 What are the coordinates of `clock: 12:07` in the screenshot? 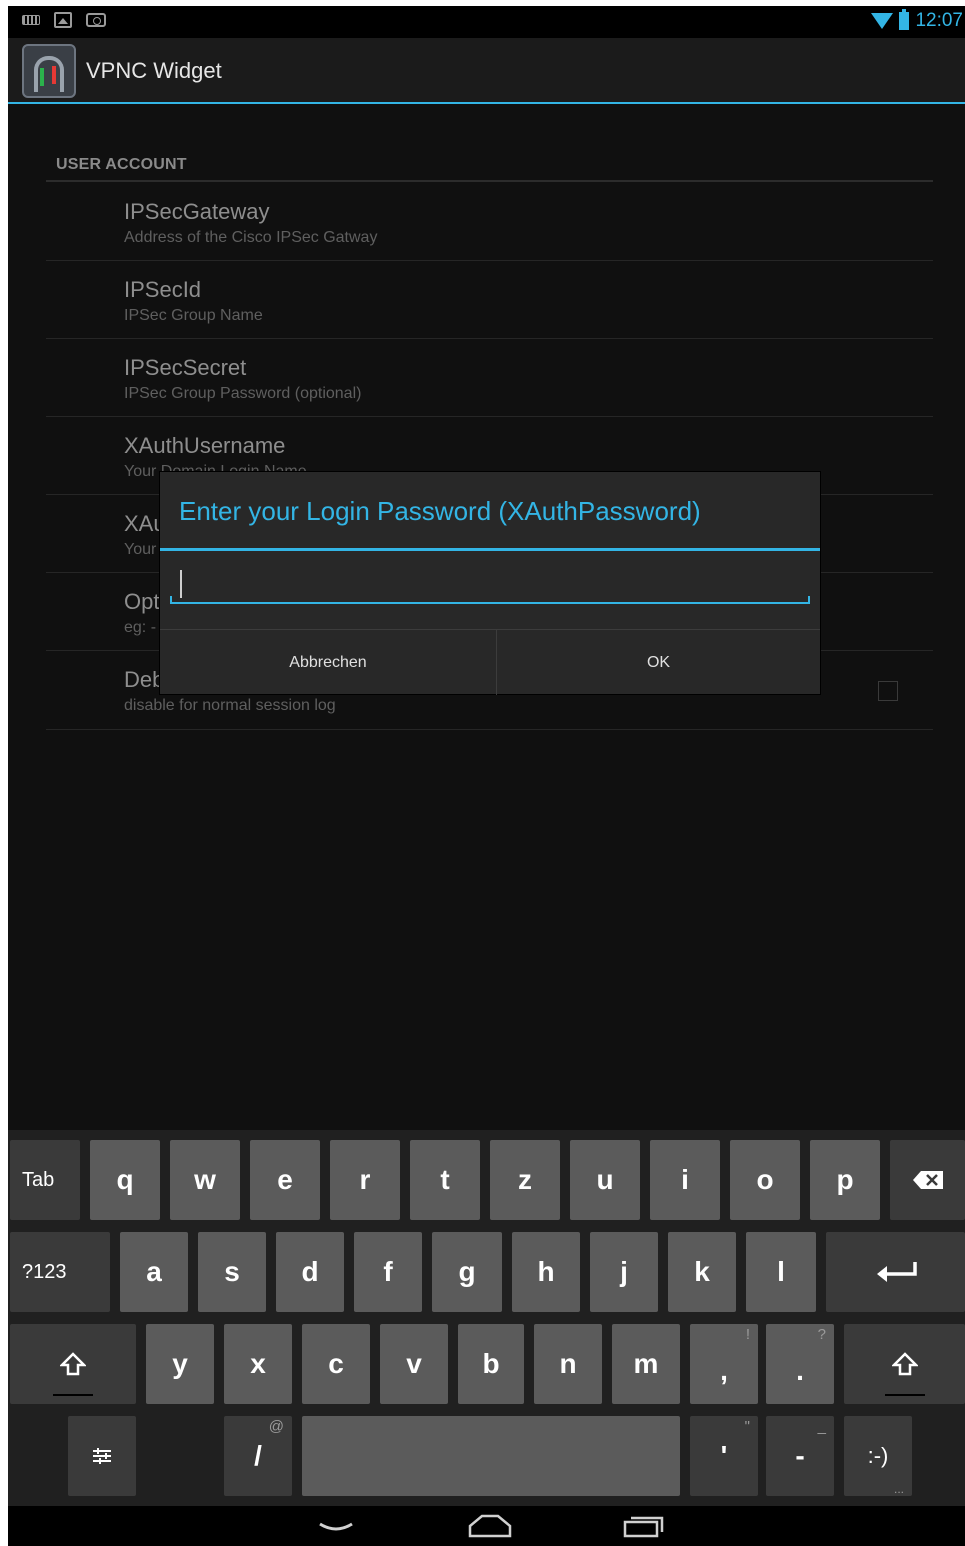 It's located at (939, 20).